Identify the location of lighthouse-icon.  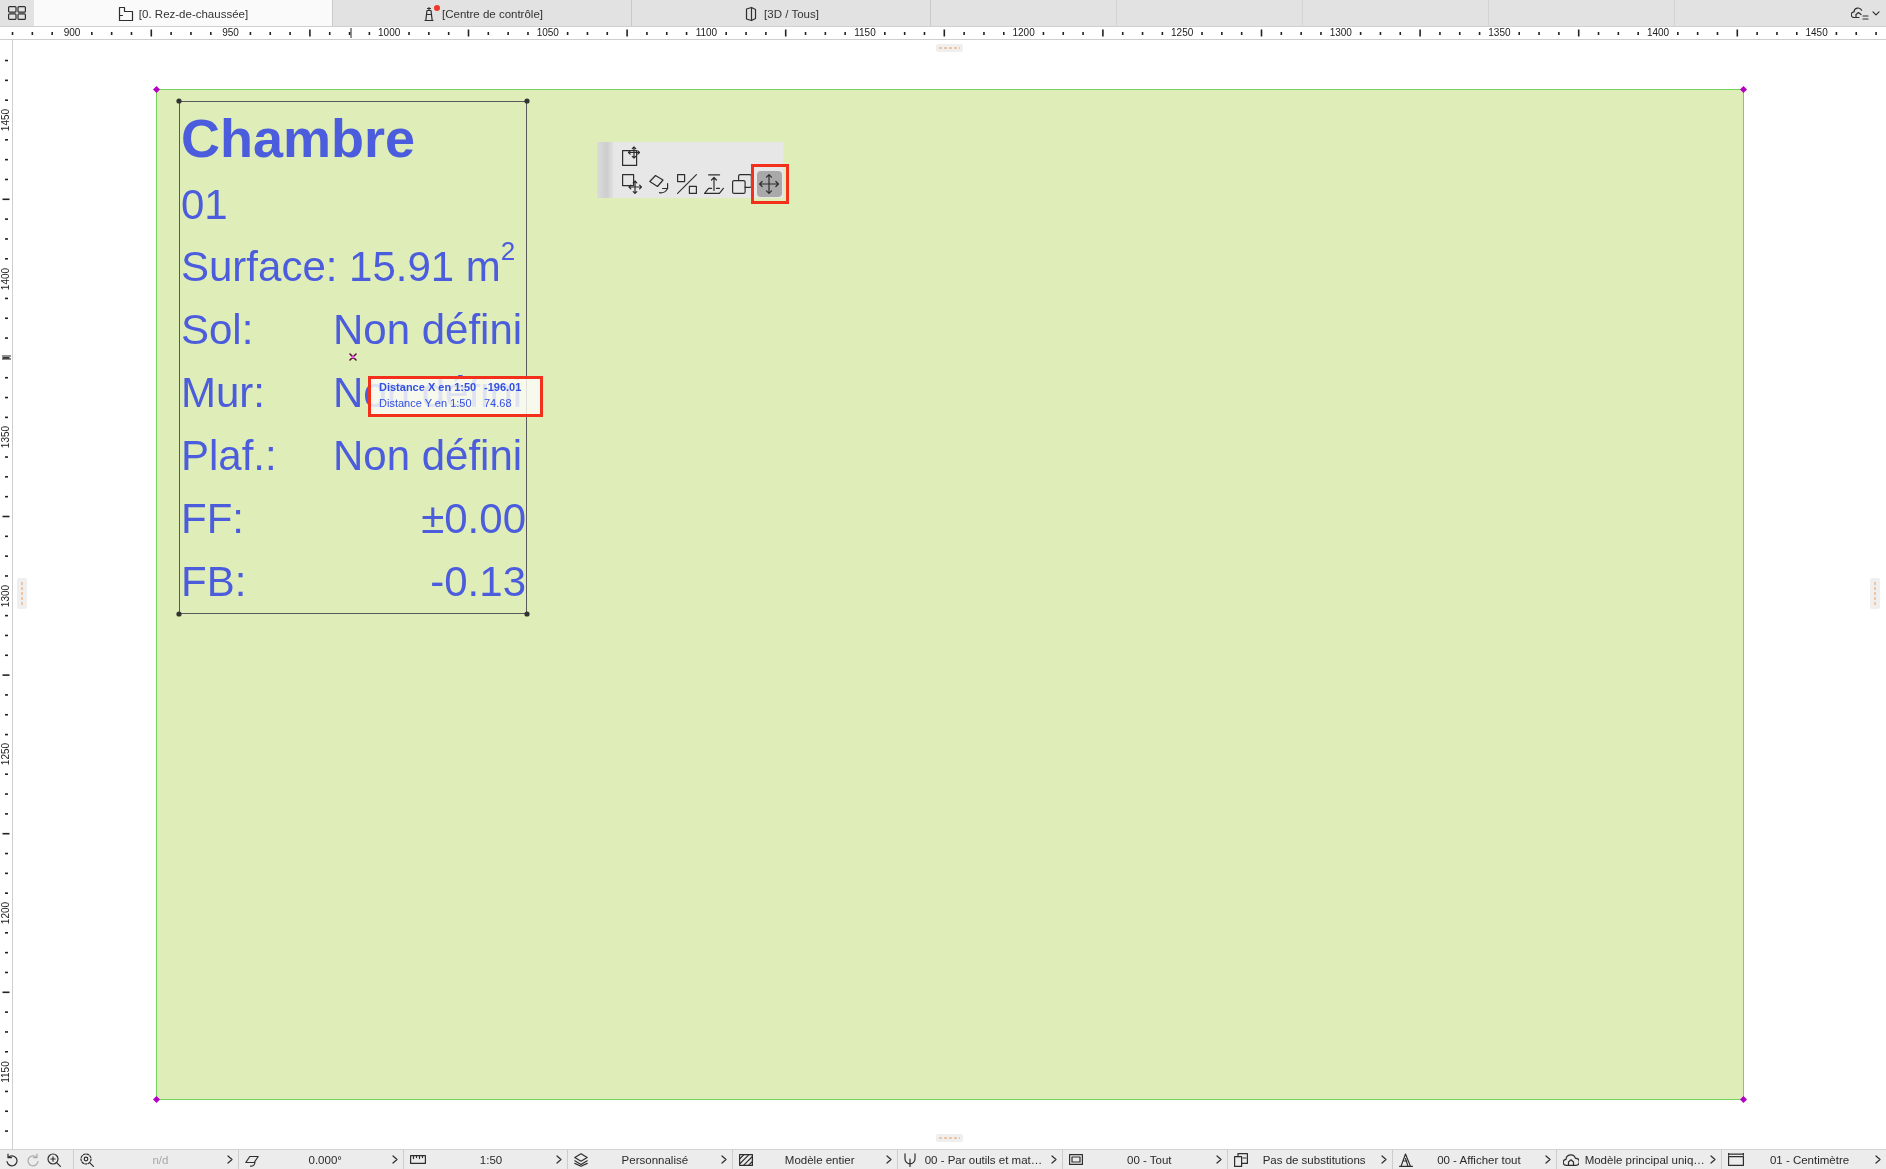
(429, 14).